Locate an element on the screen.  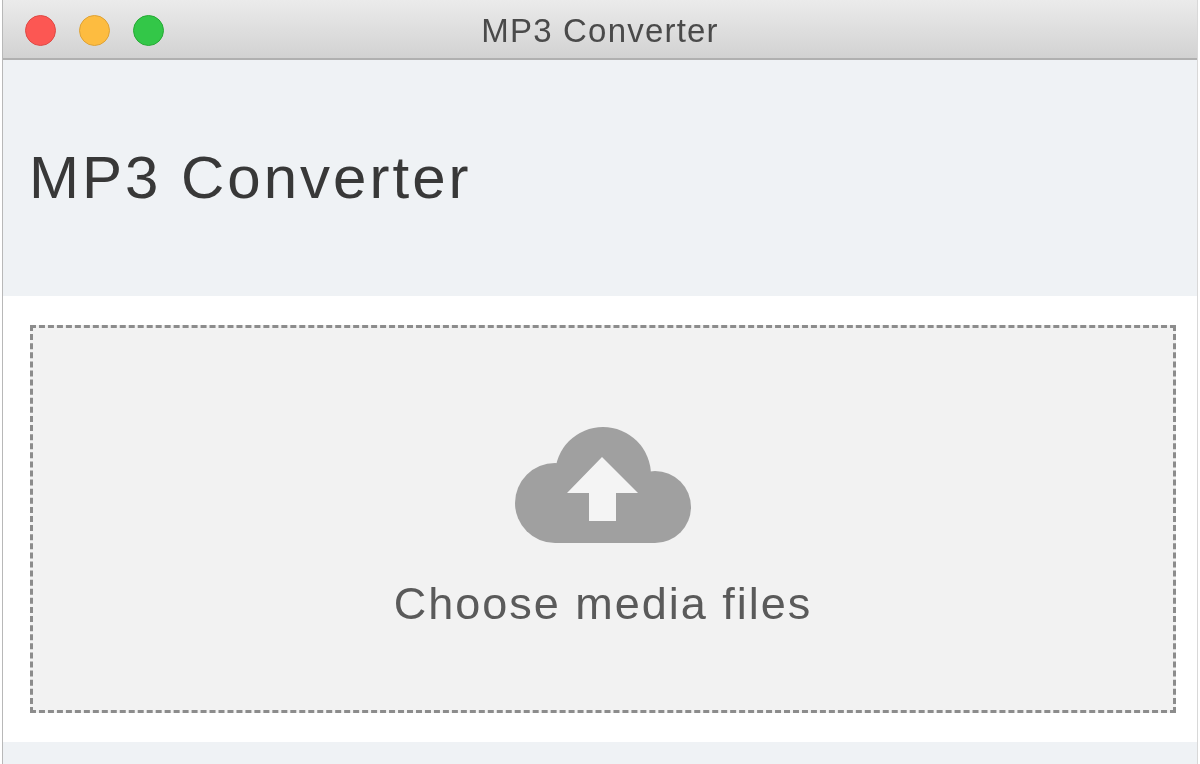
zoom-button is located at coordinates (148, 30).